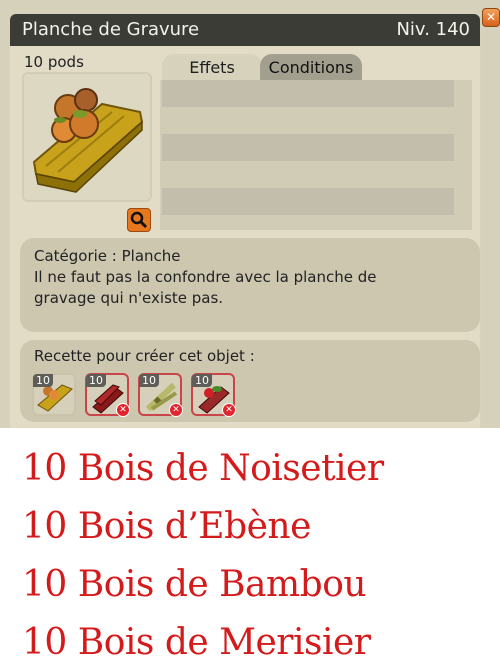 Image resolution: width=500 pixels, height=666 pixels. I want to click on planche-de-gravure-item-icon, so click(88, 140).